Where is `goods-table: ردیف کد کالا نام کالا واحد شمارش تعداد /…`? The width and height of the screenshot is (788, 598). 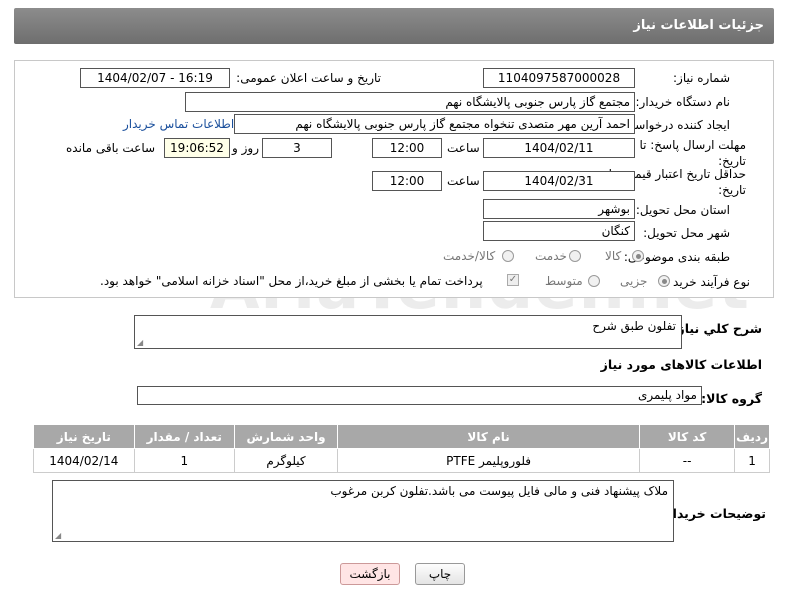 goods-table: ردیف کد کالا نام کالا واحد شمارش تعداد /… is located at coordinates (401, 448).